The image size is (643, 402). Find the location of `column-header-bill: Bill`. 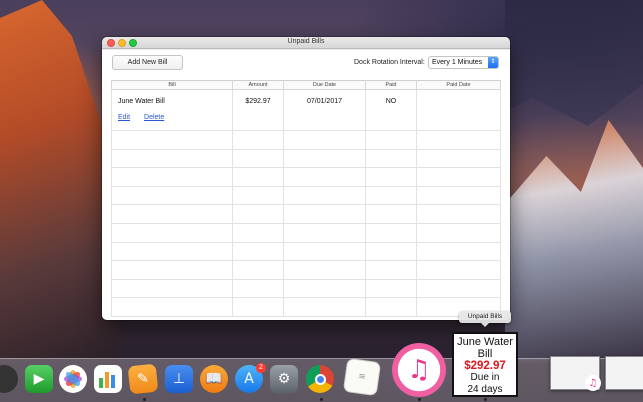

column-header-bill: Bill is located at coordinates (172, 85).